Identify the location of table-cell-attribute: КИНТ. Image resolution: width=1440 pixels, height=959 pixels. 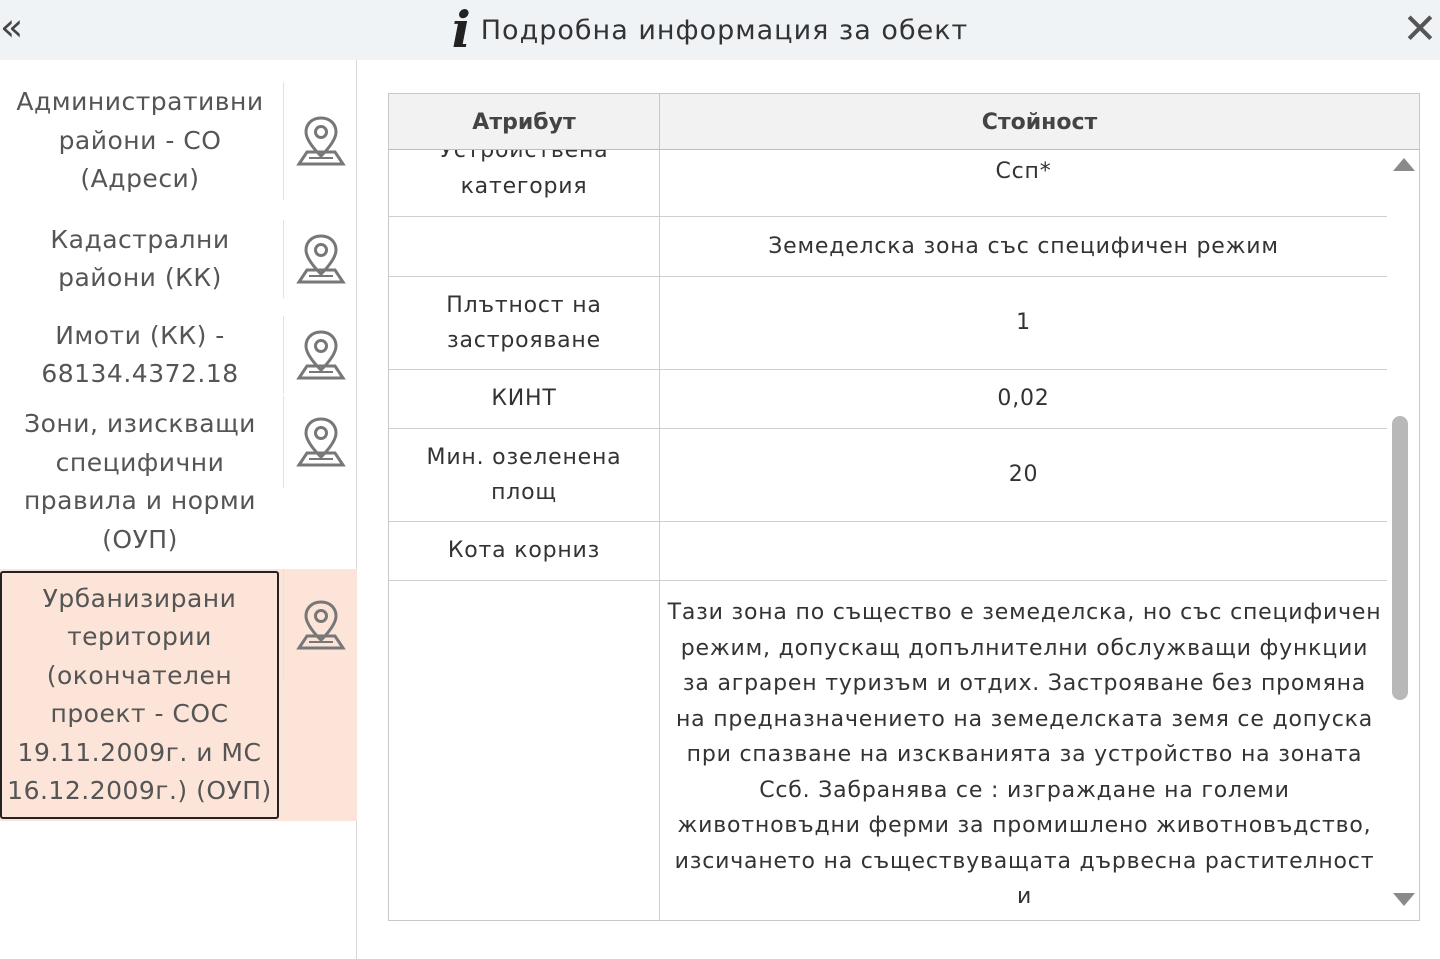
(524, 399).